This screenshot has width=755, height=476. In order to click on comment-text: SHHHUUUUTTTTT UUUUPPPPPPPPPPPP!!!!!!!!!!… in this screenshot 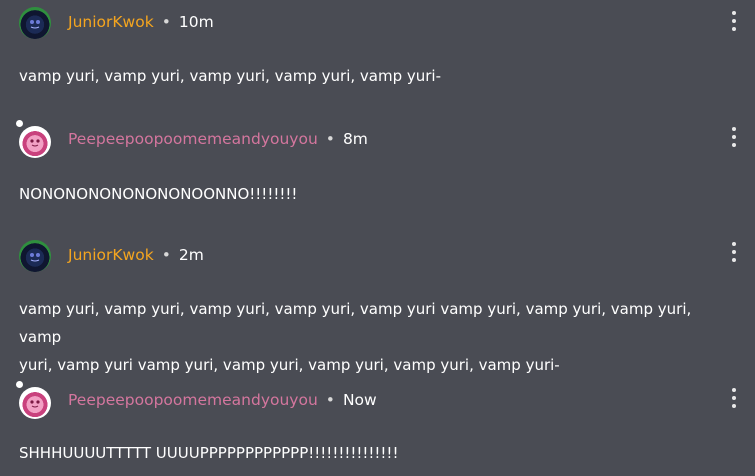, I will do `click(209, 453)`.